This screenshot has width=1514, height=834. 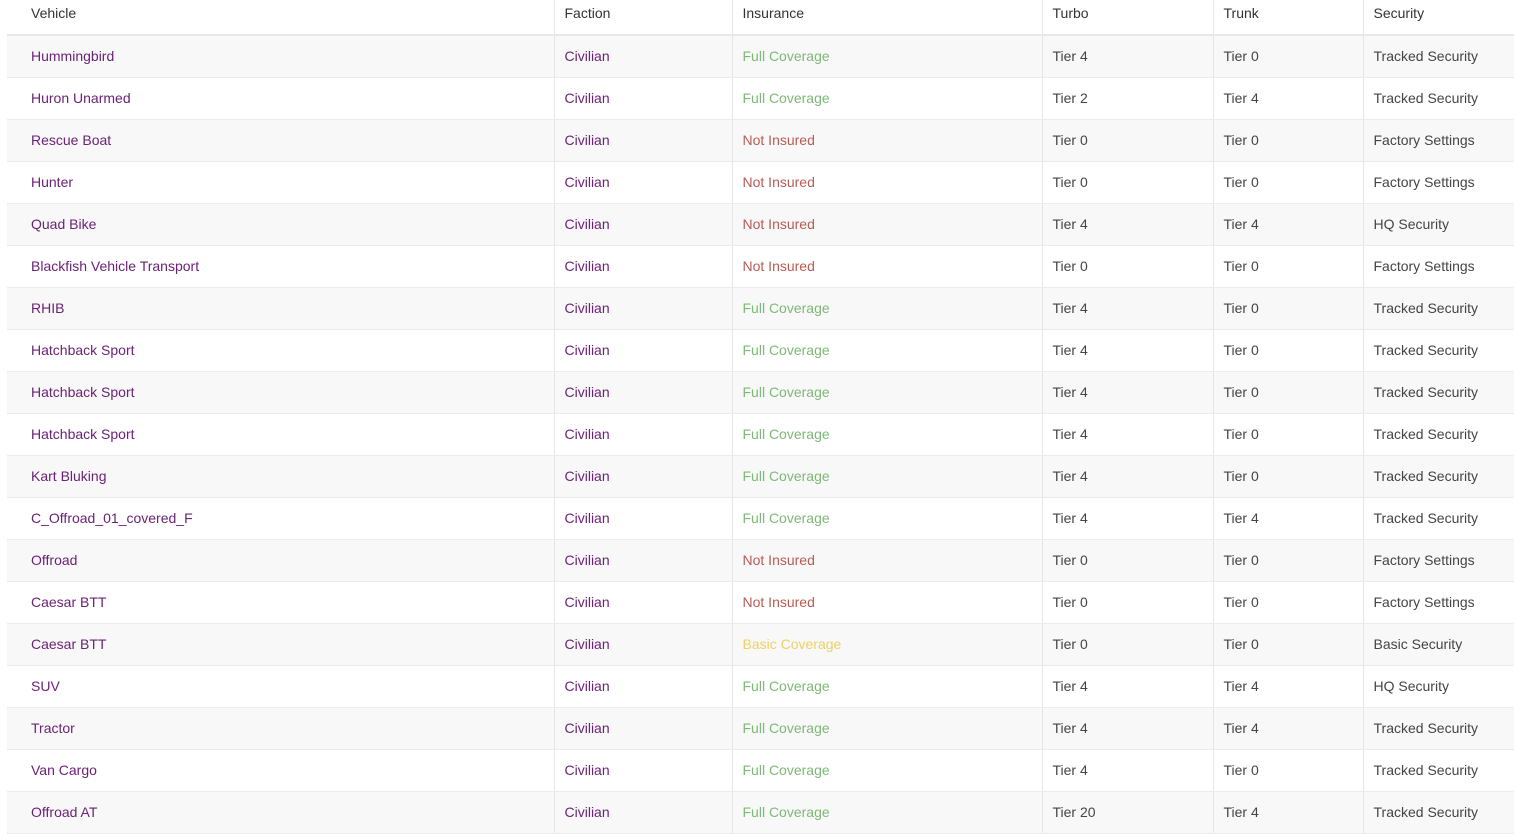 I want to click on turbo-cell: Tier 20, so click(x=1127, y=812).